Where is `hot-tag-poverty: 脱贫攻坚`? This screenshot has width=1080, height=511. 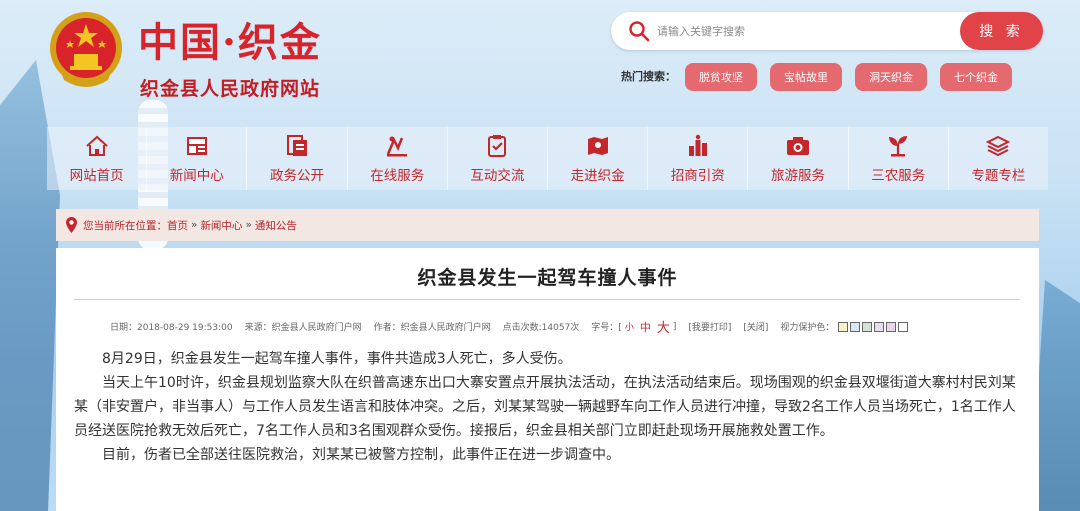 hot-tag-poverty: 脱贫攻坚 is located at coordinates (721, 77).